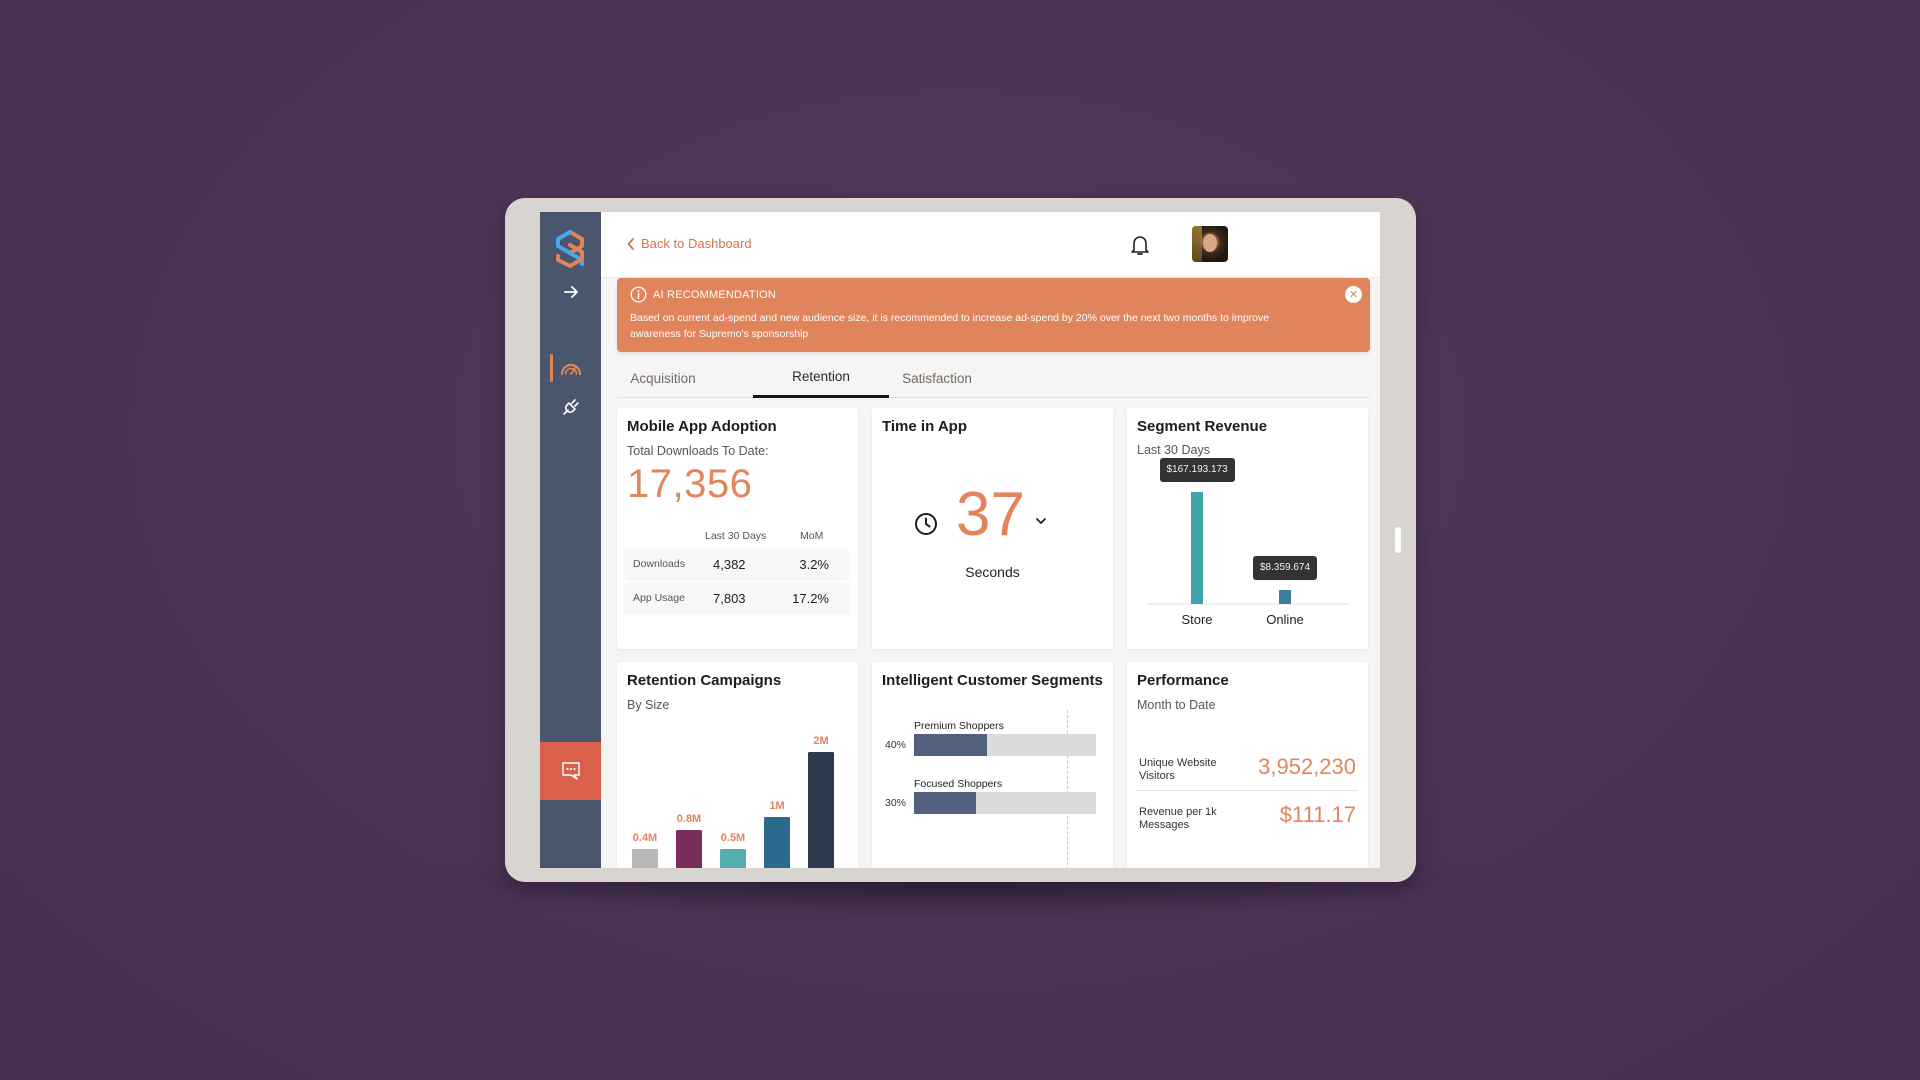 Image resolution: width=1920 pixels, height=1080 pixels. I want to click on close-icon: ✕, so click(1353, 295).